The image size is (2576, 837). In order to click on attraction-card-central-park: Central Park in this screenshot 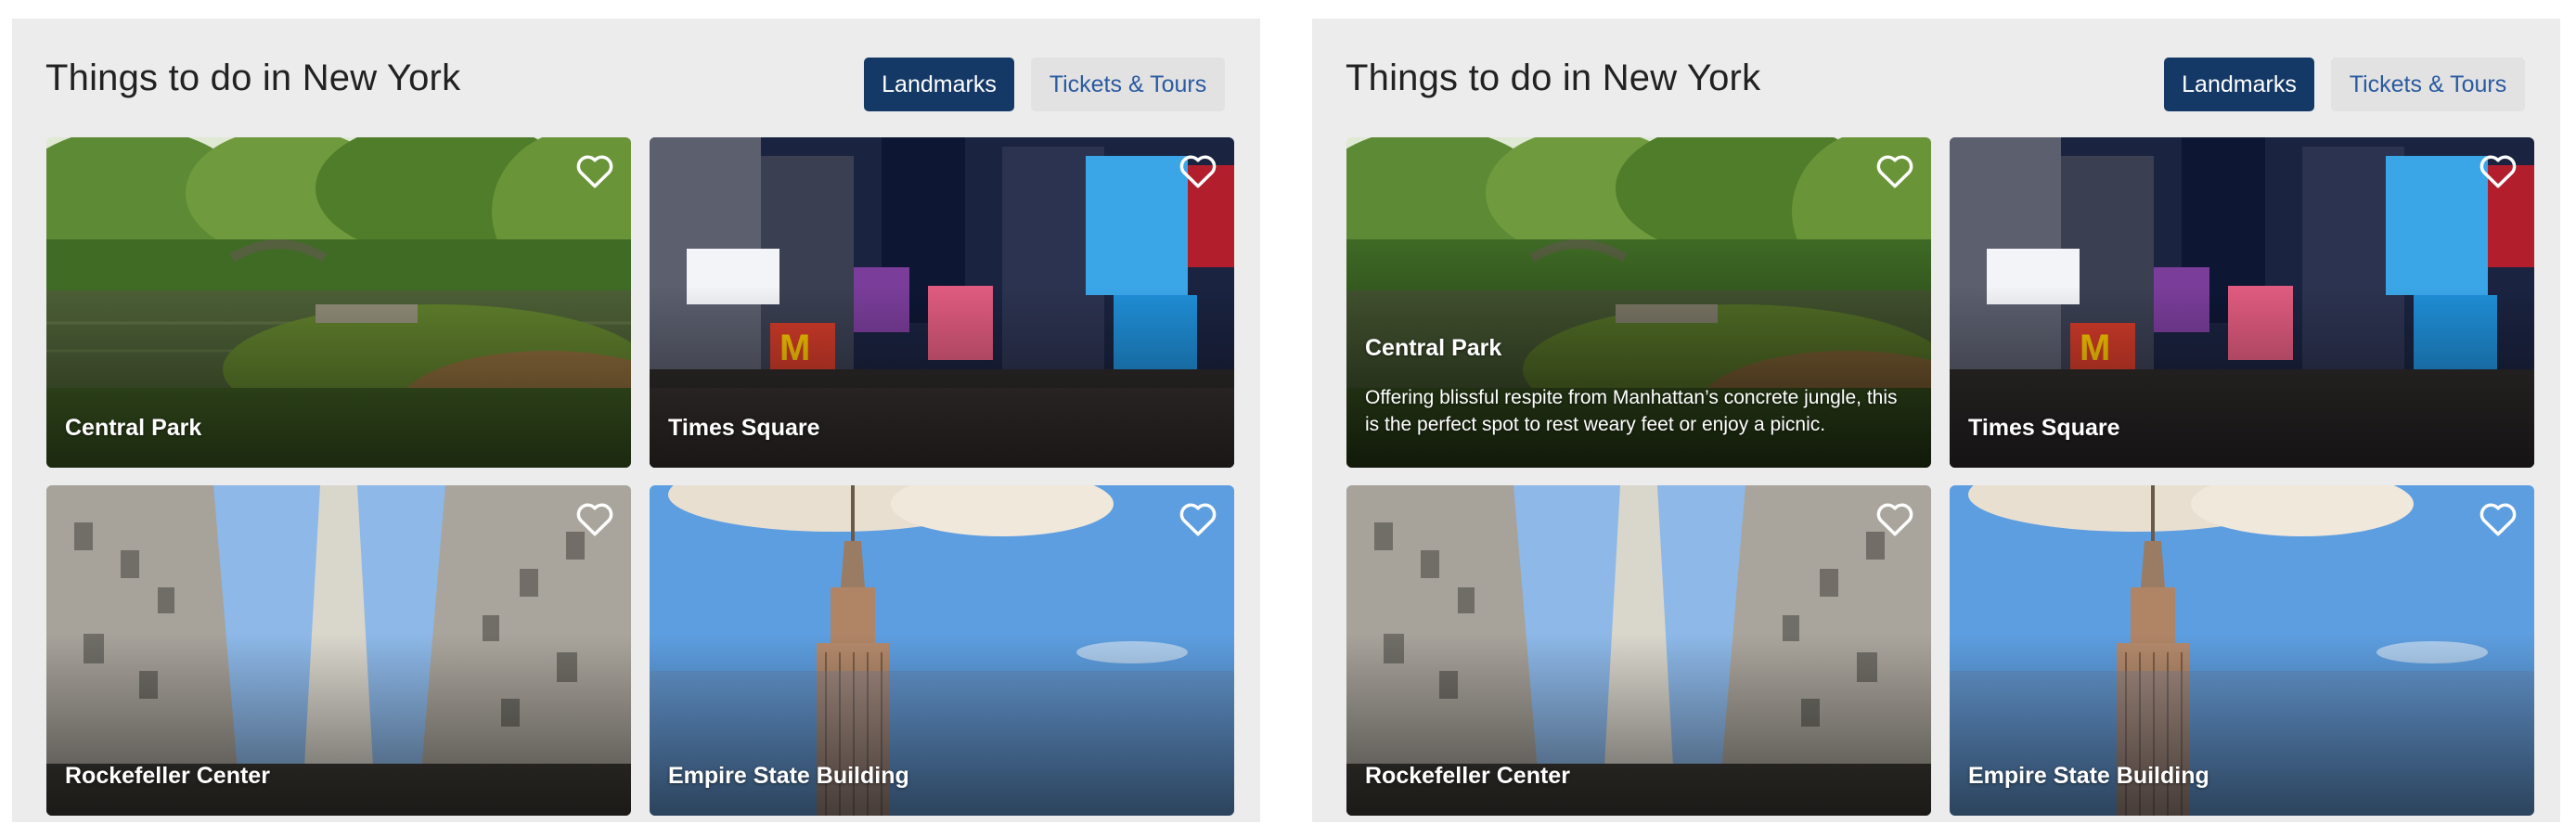, I will do `click(338, 302)`.